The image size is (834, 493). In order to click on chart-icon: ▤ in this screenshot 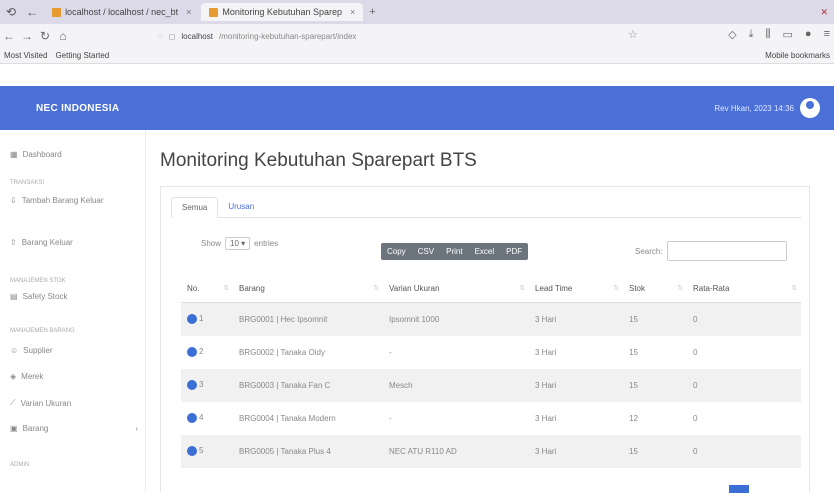, I will do `click(14, 296)`.